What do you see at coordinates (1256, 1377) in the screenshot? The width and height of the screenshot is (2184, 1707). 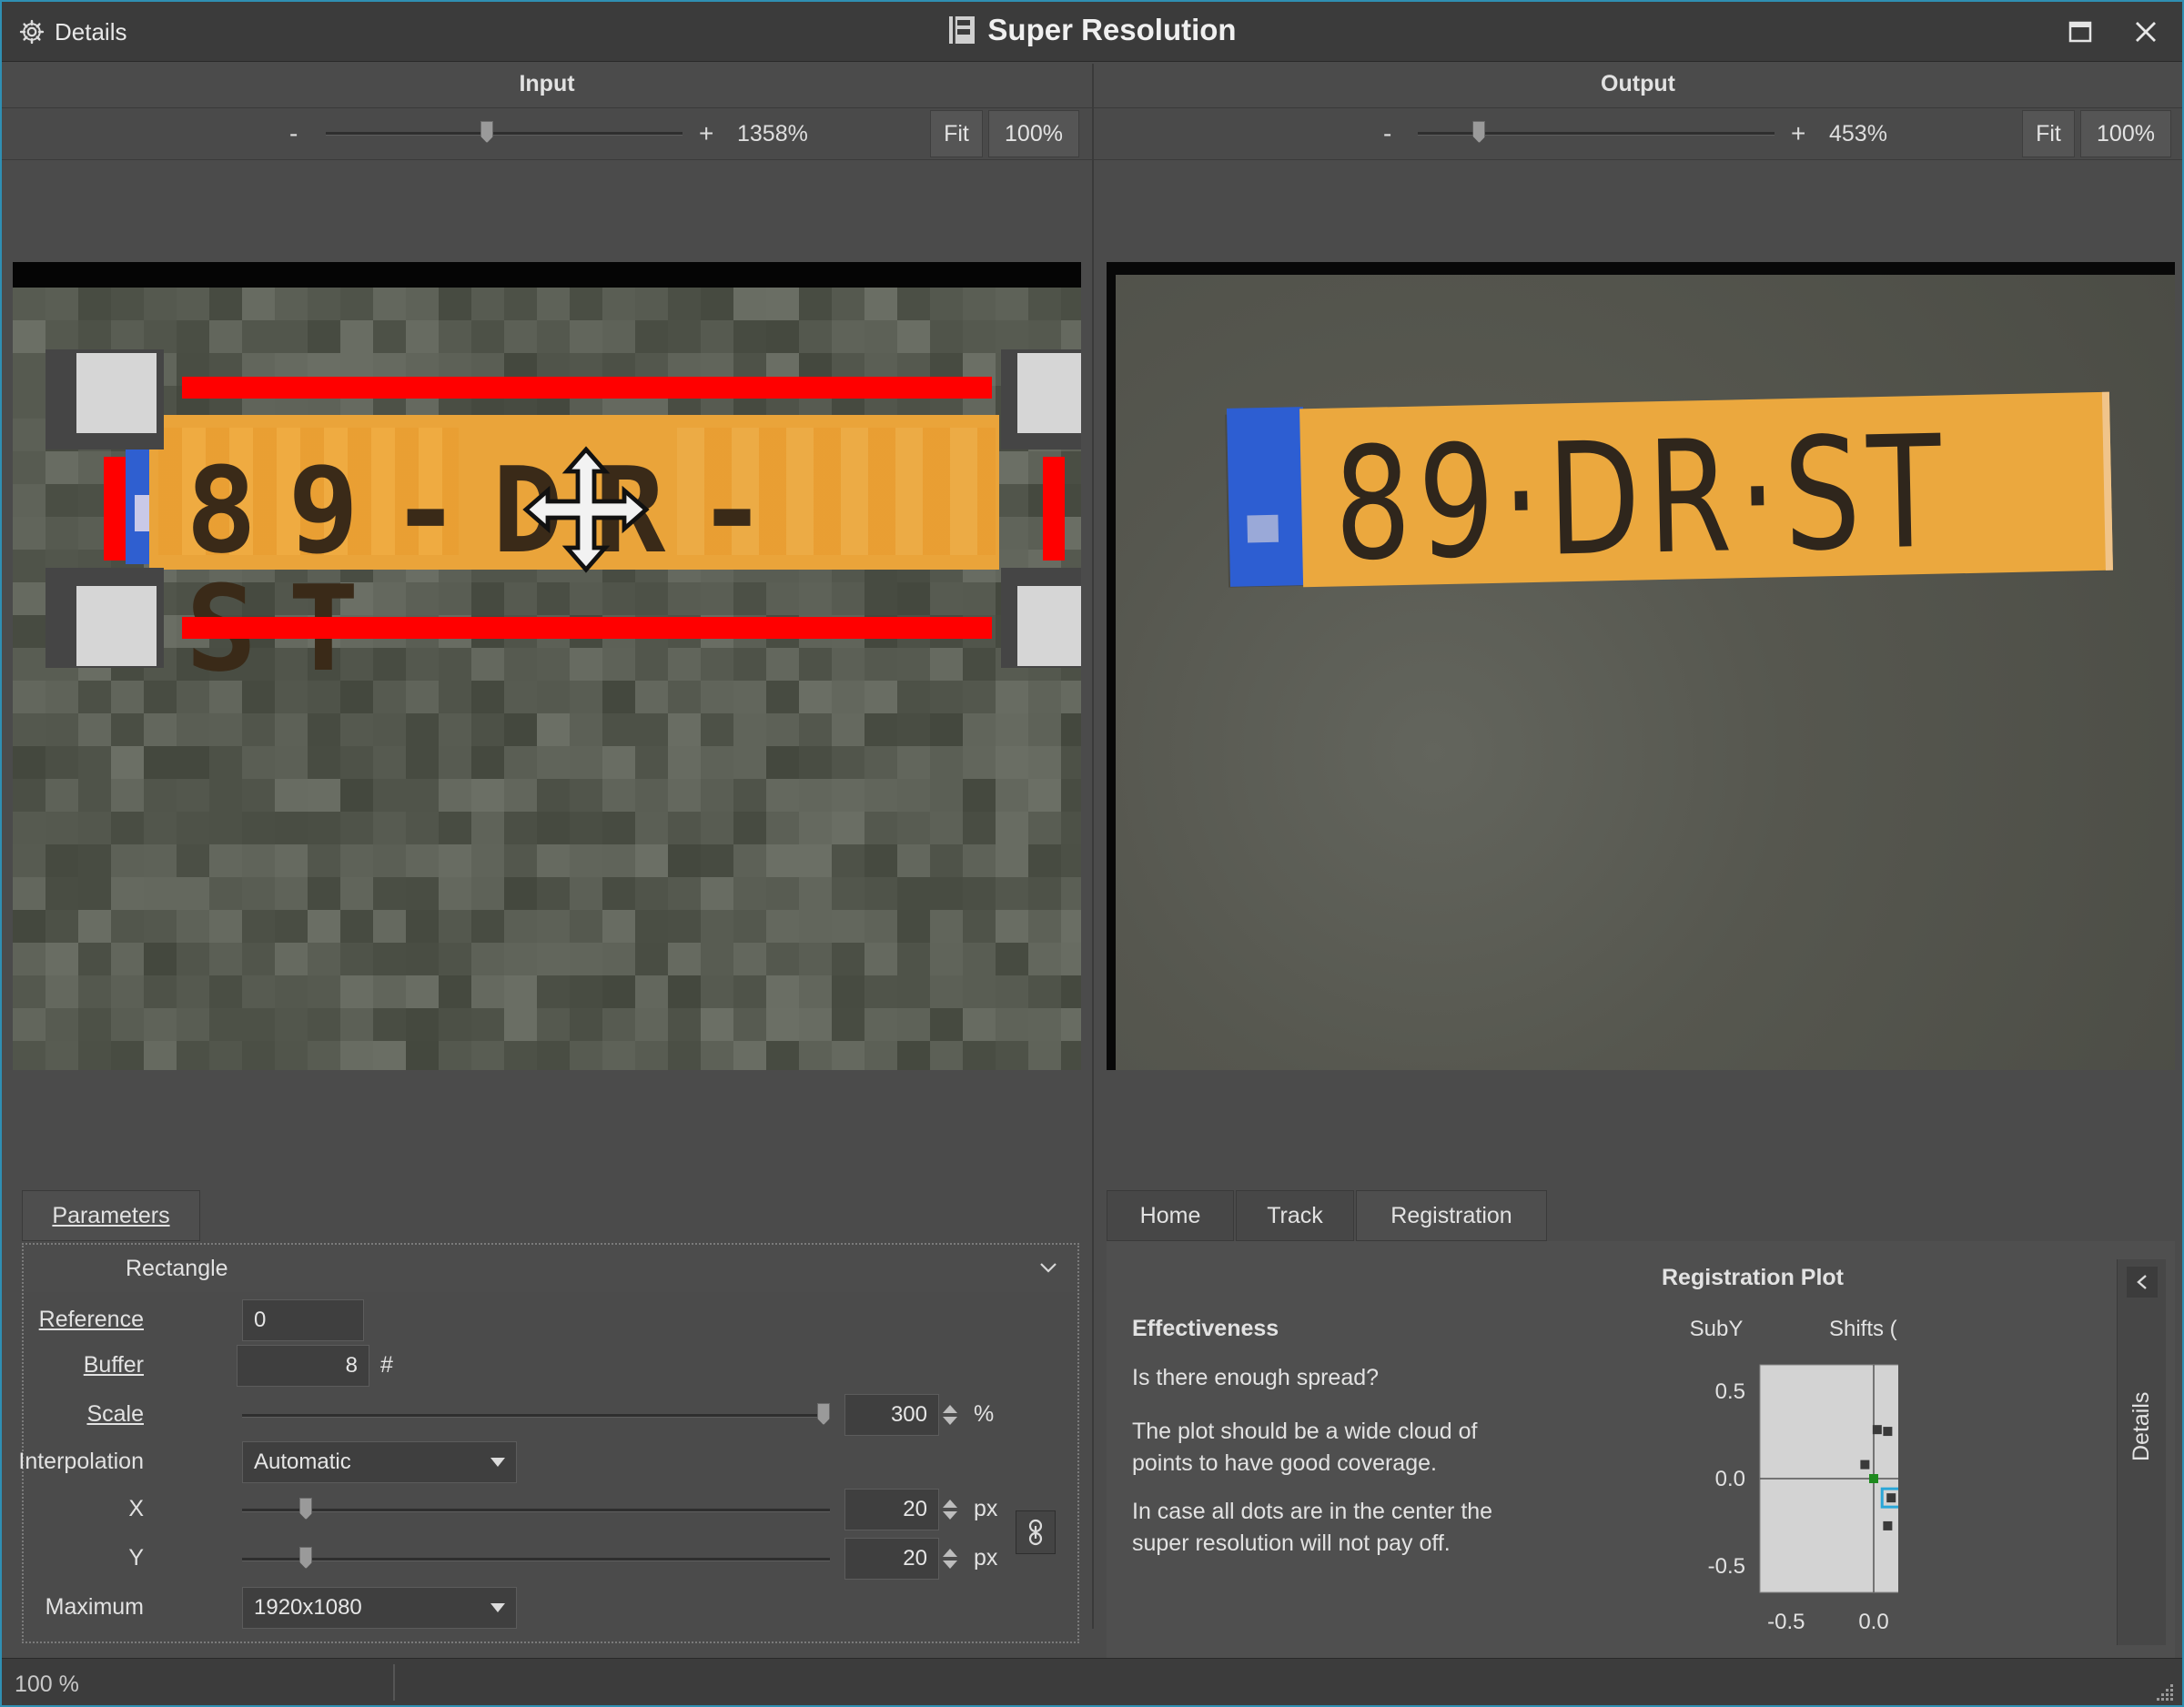 I see `effectiveness-question: Is there enough spread?` at bounding box center [1256, 1377].